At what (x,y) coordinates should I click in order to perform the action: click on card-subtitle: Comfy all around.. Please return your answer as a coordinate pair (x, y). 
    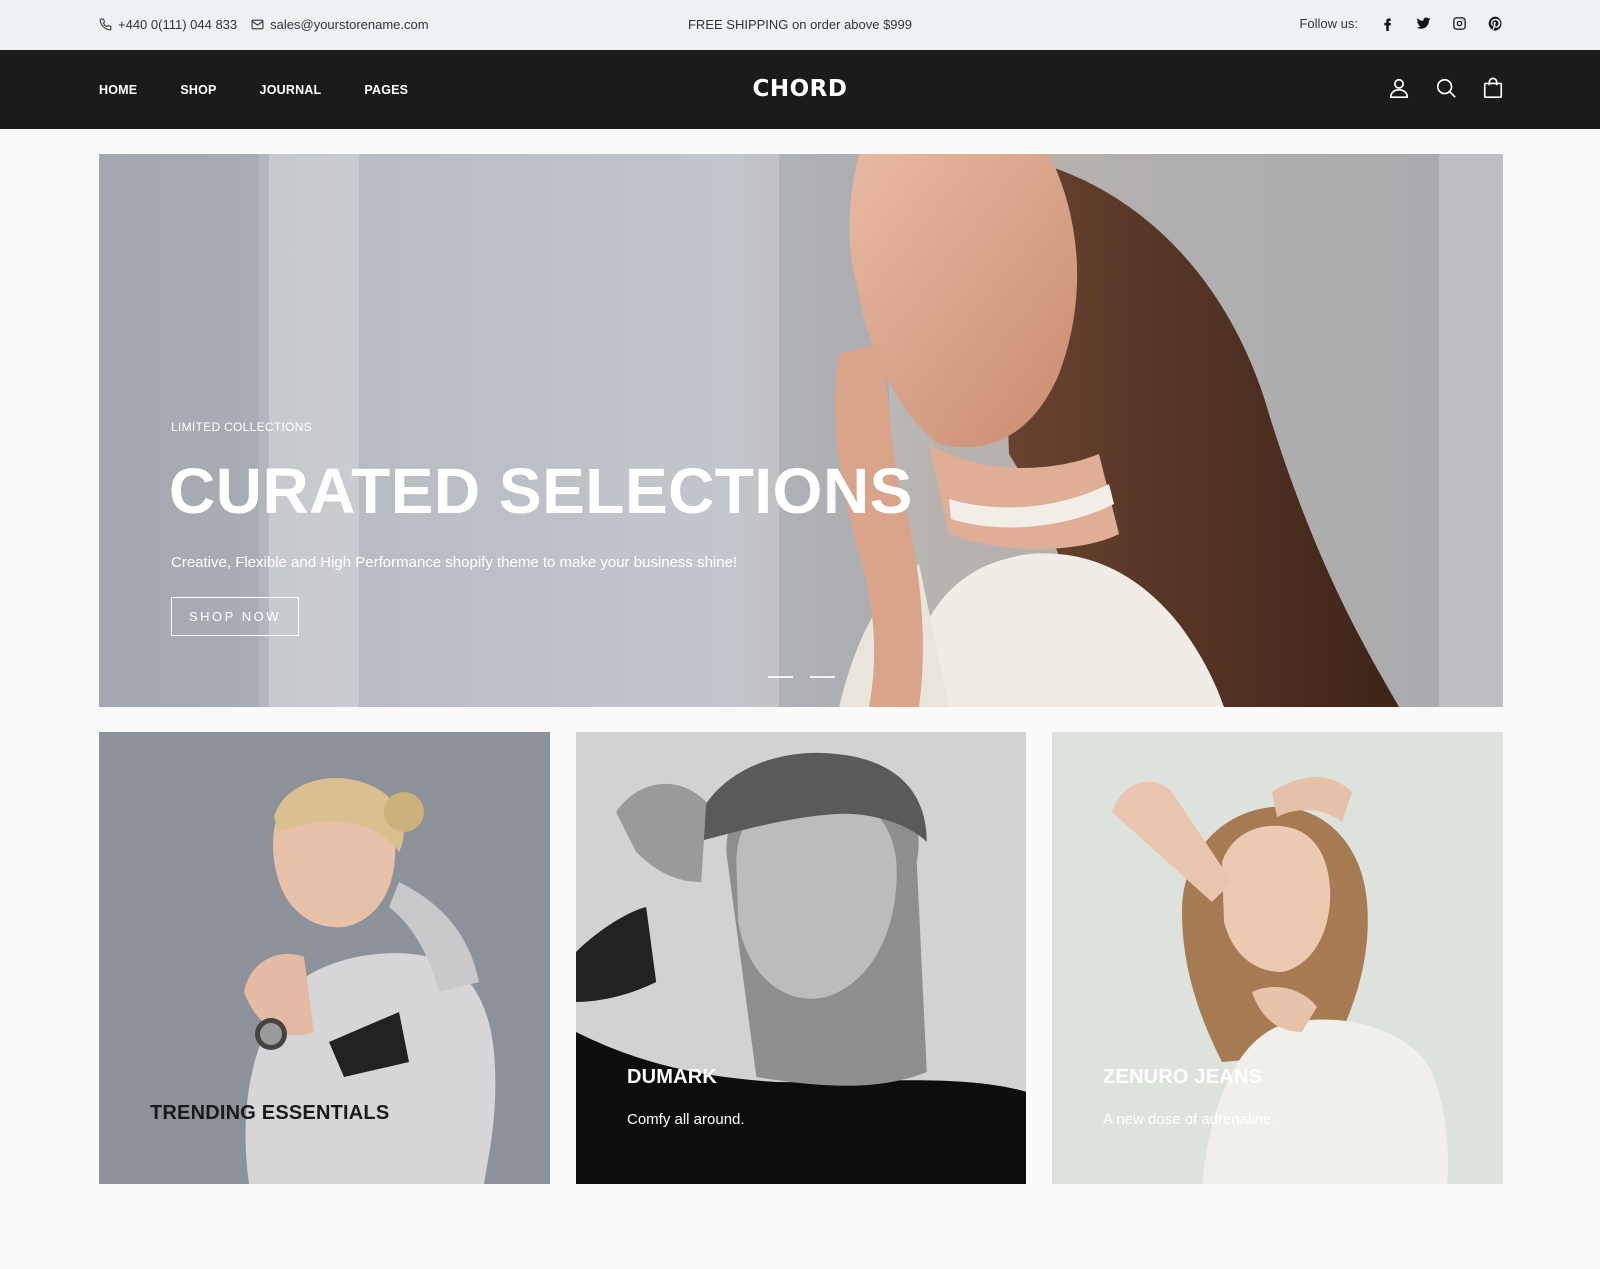
    Looking at the image, I should click on (686, 1119).